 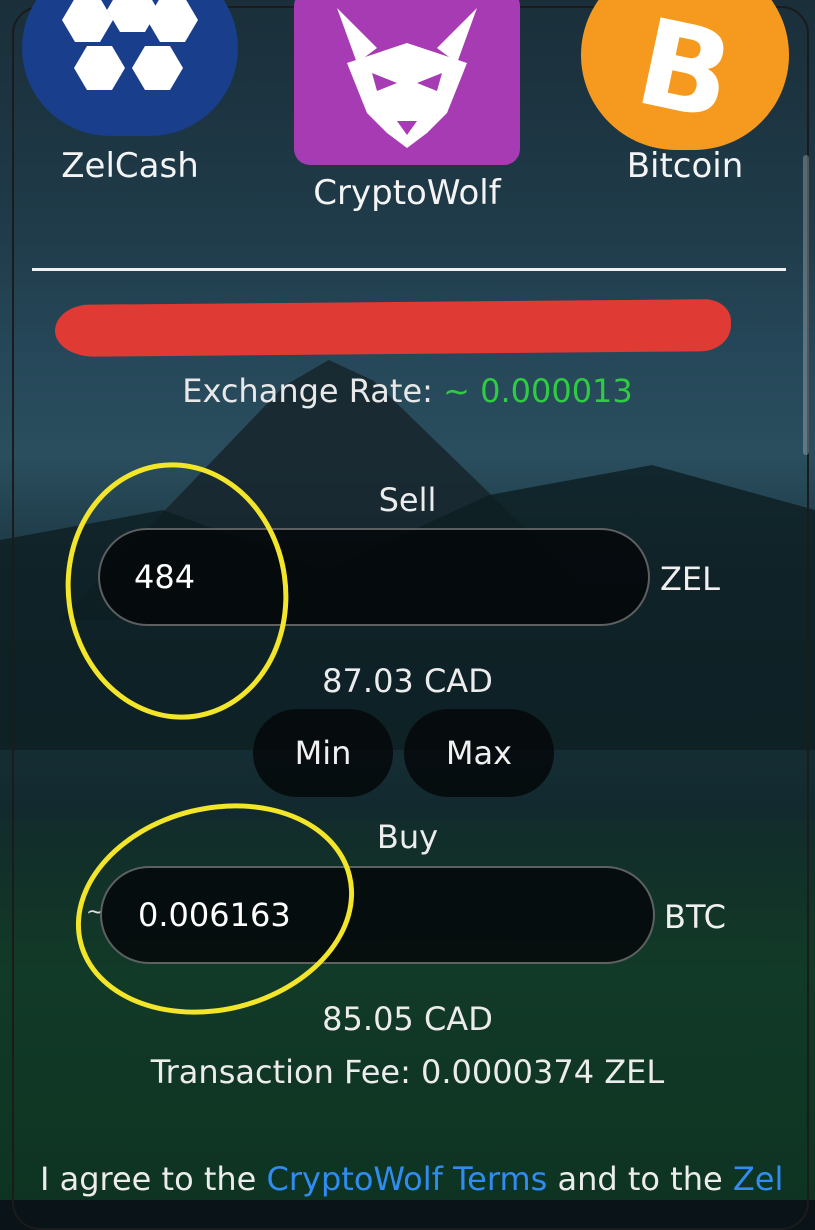 I want to click on terms-middle: and to the, so click(x=640, y=1179).